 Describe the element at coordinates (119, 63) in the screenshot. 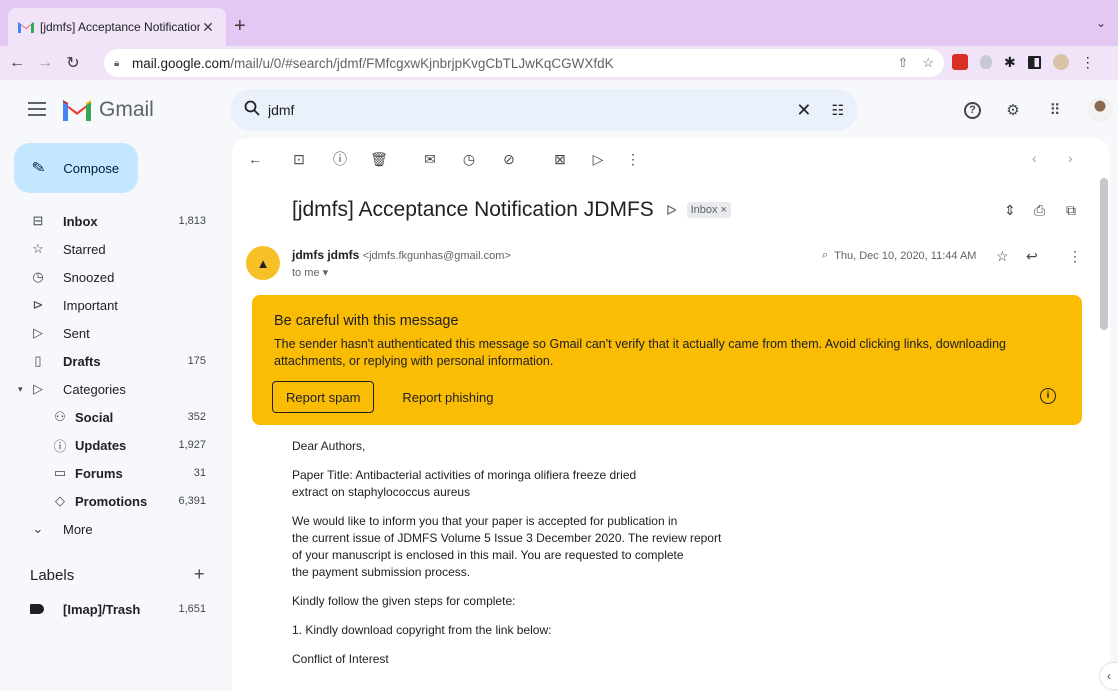

I see `lock-icon: 🔒︎` at that location.